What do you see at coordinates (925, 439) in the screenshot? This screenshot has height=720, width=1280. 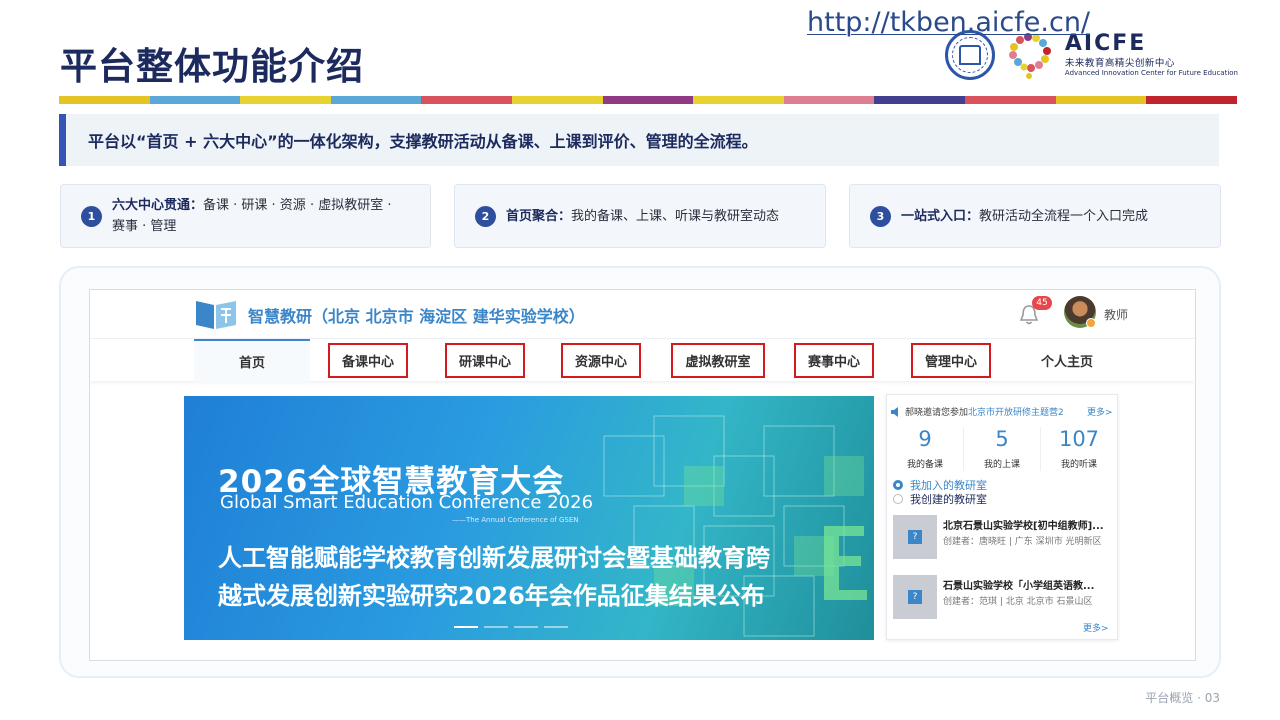 I see `stat-value: 9` at bounding box center [925, 439].